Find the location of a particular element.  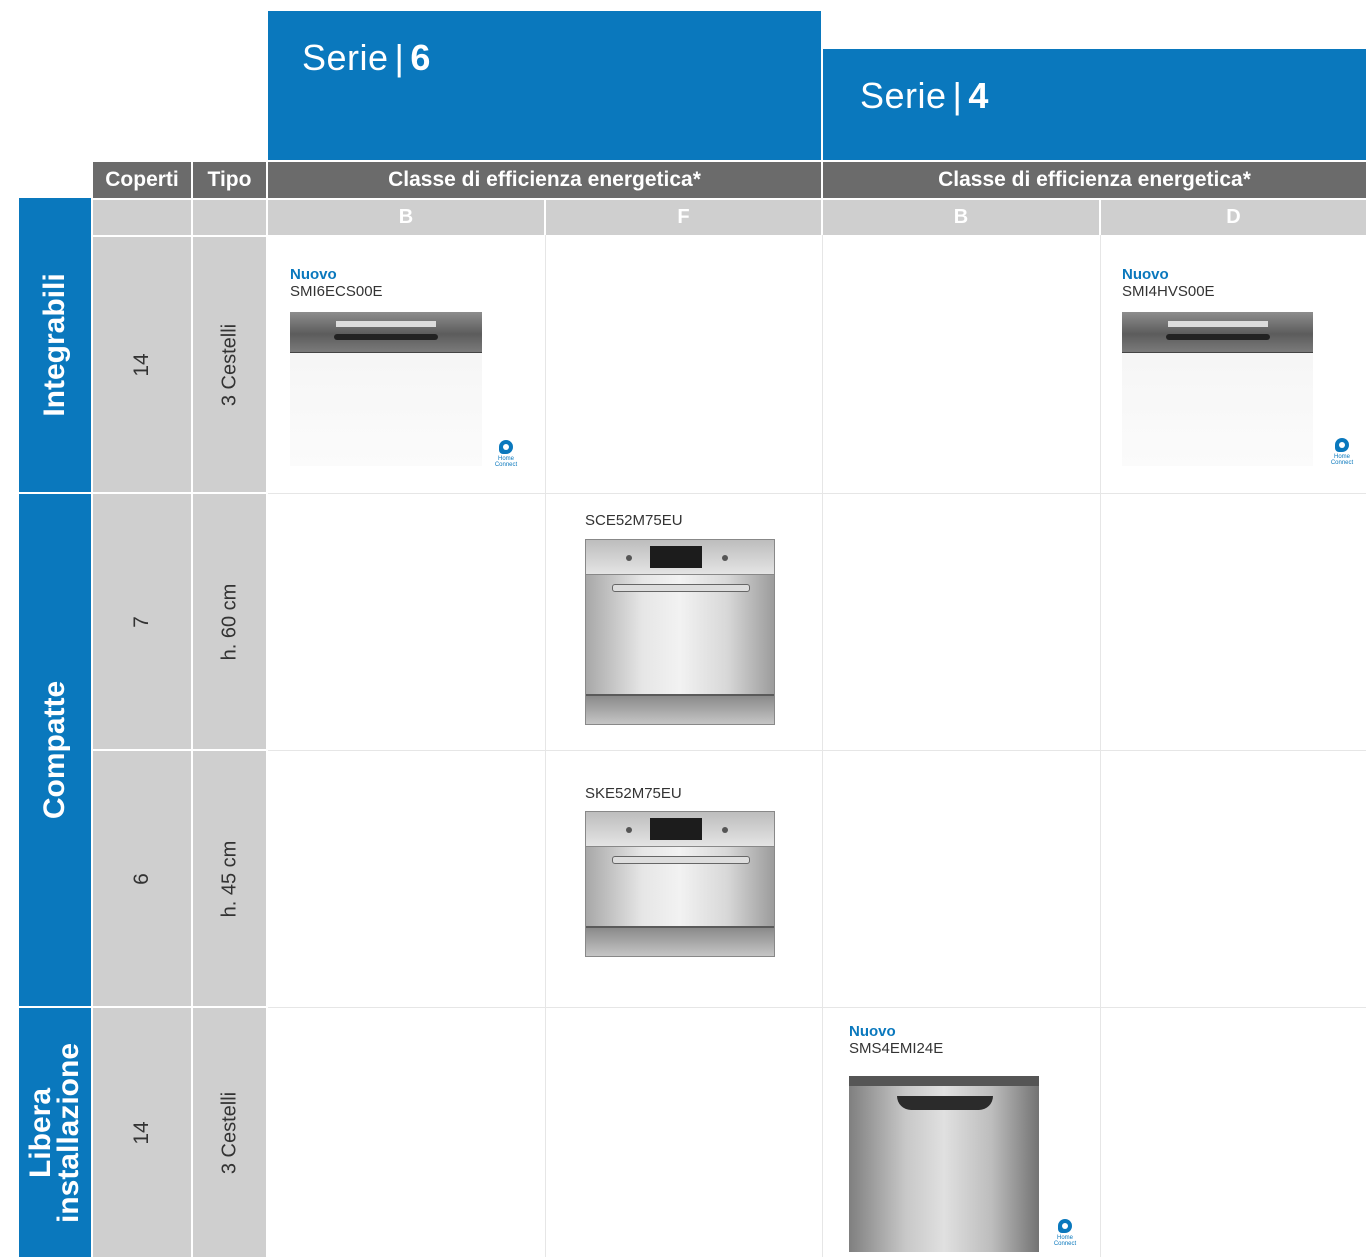

product-ske52m75eu: SKE52M75EU is located at coordinates (685, 892).